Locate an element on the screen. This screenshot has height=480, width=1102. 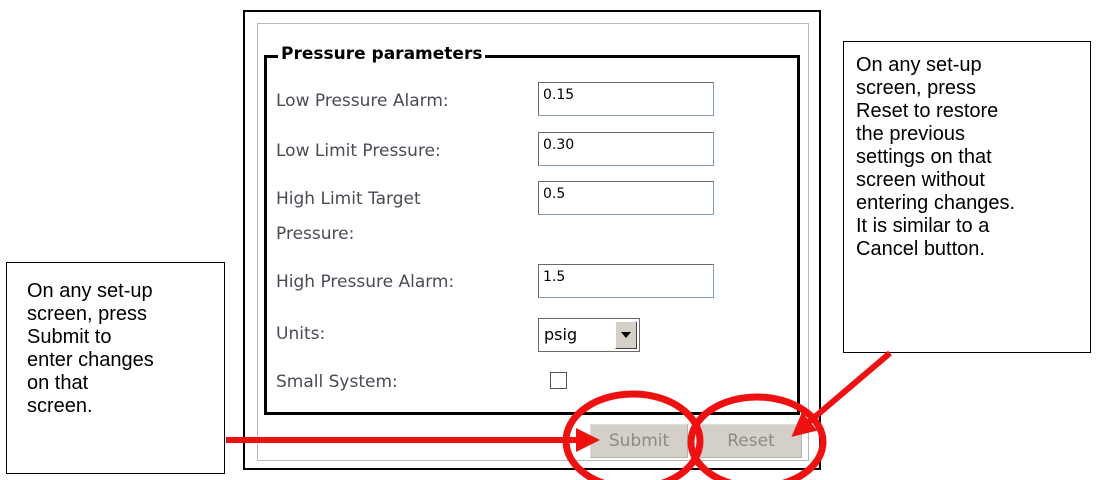
reset-highlight-circle is located at coordinates (757, 436).